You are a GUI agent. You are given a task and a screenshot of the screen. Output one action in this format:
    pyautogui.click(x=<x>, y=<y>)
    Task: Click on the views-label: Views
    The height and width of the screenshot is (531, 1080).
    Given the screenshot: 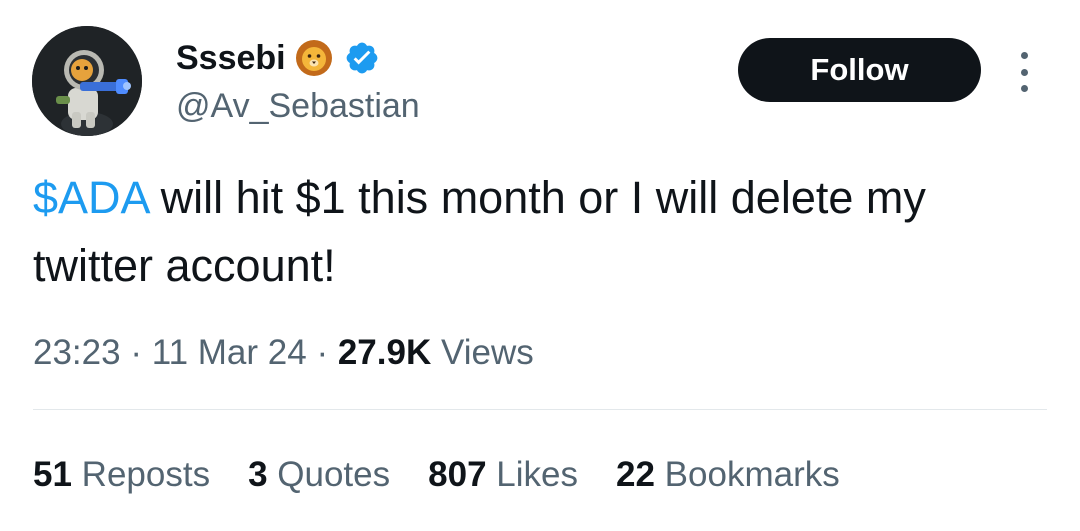 What is the action you would take?
    pyautogui.click(x=487, y=352)
    